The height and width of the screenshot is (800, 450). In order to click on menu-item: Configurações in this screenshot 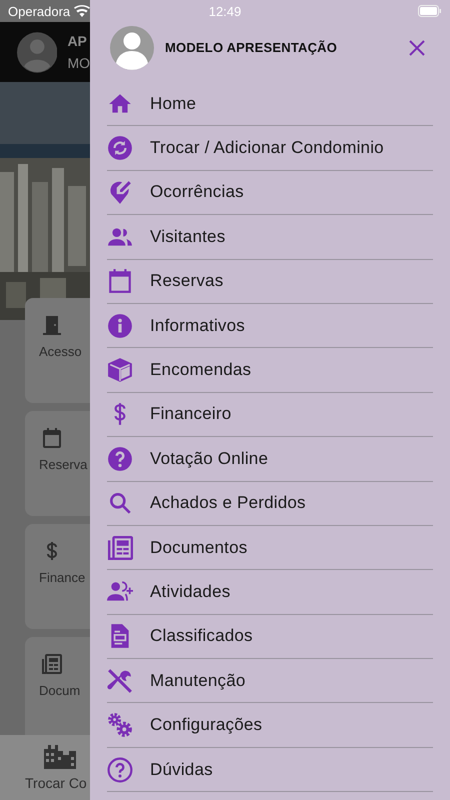, I will do `click(270, 725)`.